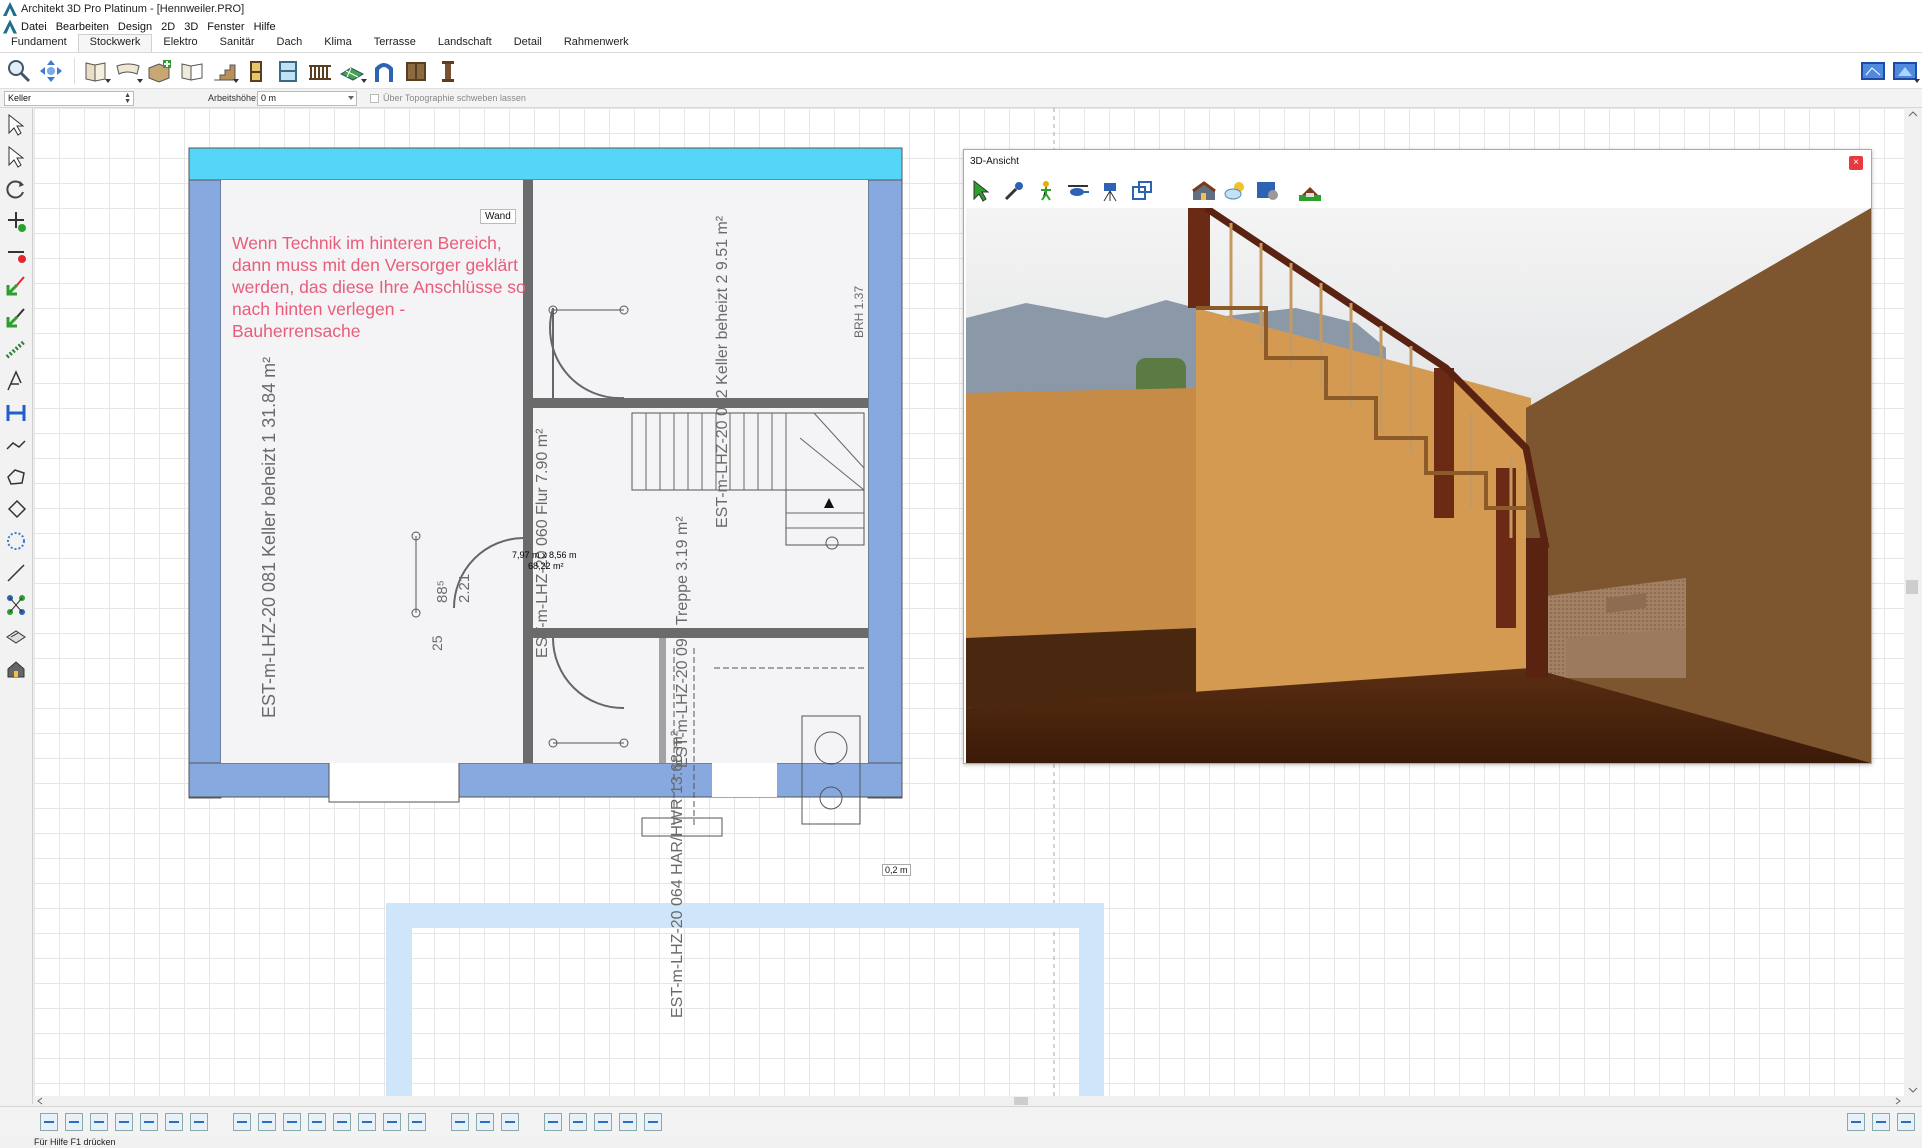 The width and height of the screenshot is (1922, 1148). I want to click on distribute-hc-icon, so click(267, 1121).